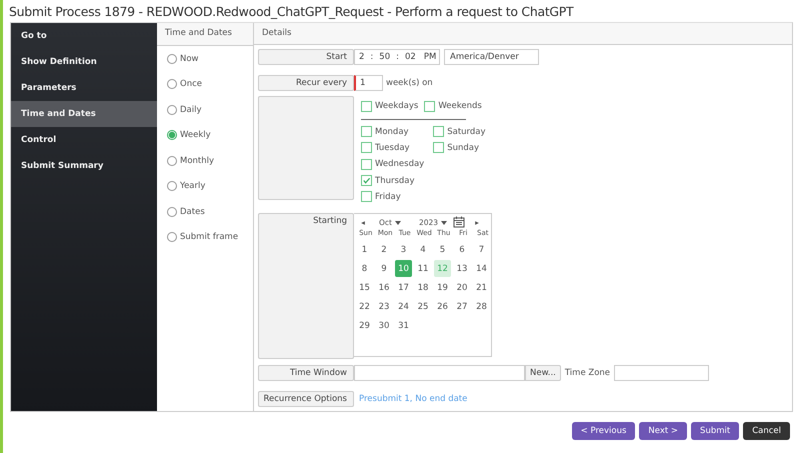 The height and width of the screenshot is (453, 800). Describe the element at coordinates (291, 12) in the screenshot. I see `window-title: Submit Process 1879 - REDWOOD.Redwood_ChatGPT_Request - Perform a request to ChatGPT` at that location.